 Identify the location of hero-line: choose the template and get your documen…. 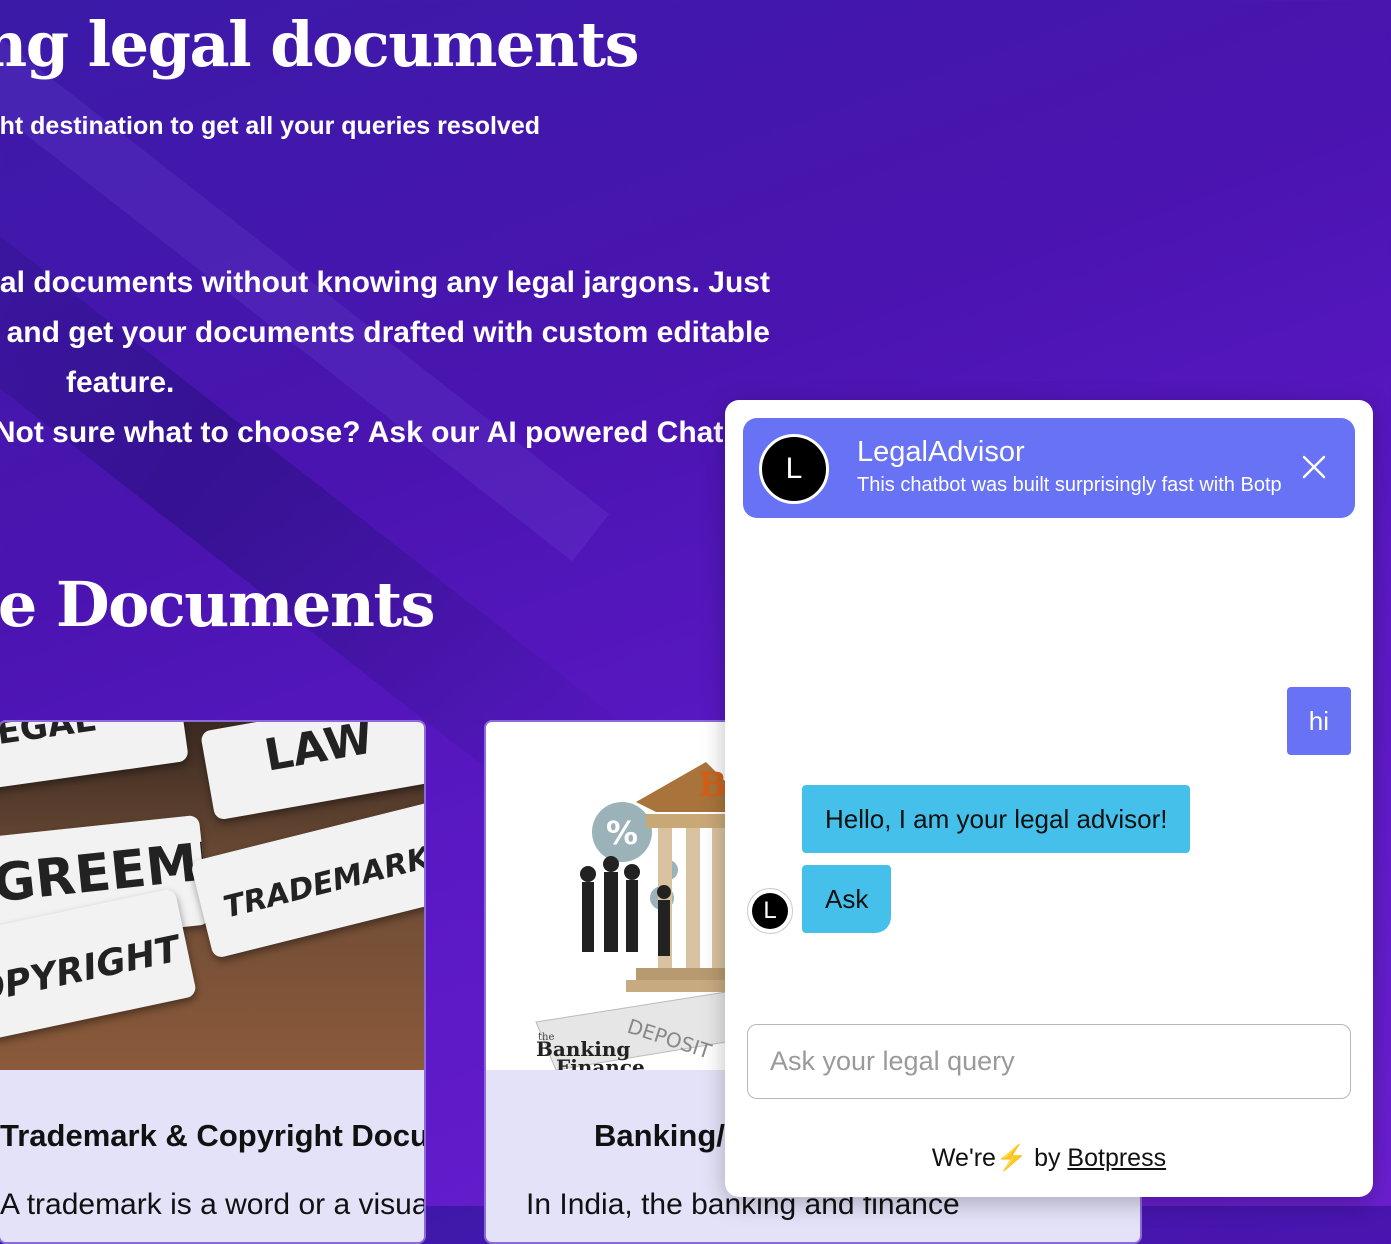
(385, 332).